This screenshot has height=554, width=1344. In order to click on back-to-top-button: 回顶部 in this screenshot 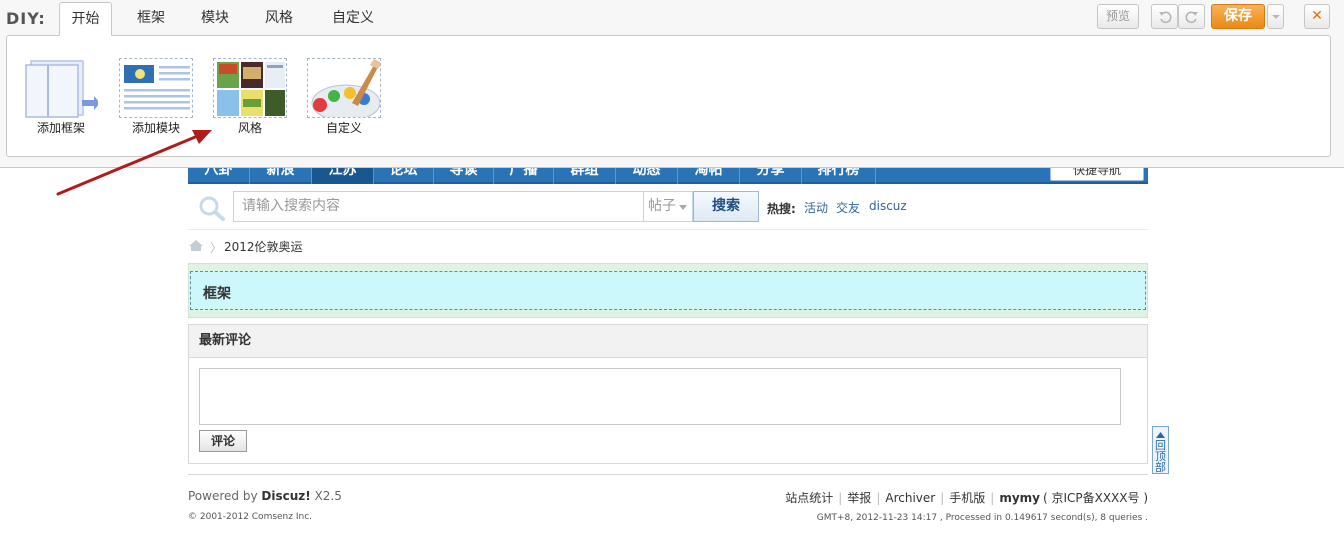, I will do `click(1160, 450)`.